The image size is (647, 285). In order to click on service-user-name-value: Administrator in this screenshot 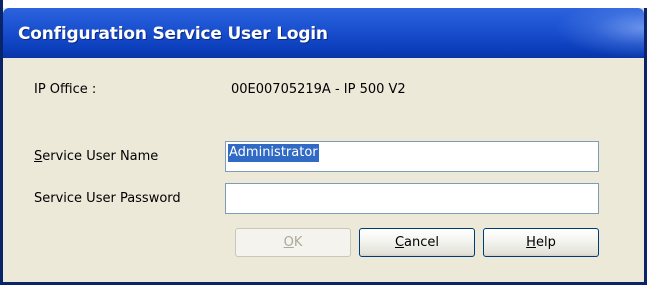, I will do `click(273, 153)`.